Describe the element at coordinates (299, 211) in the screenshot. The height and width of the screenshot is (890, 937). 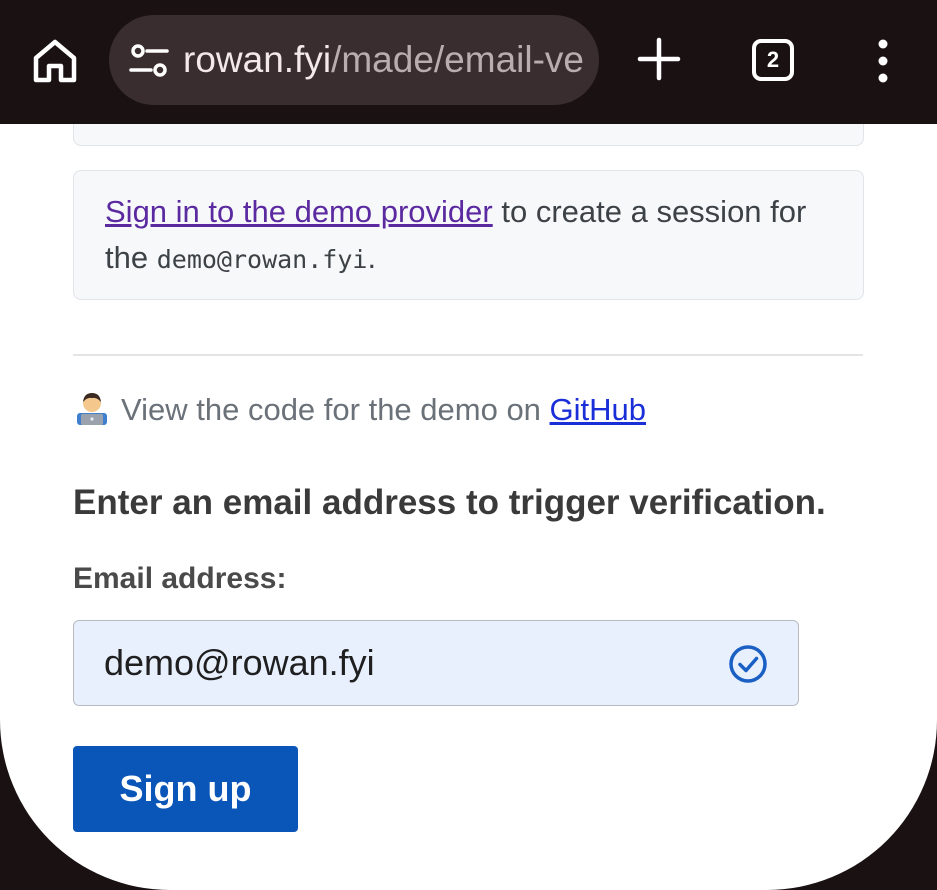
I see `demo-provider-link: Sign in to the demo provider` at that location.